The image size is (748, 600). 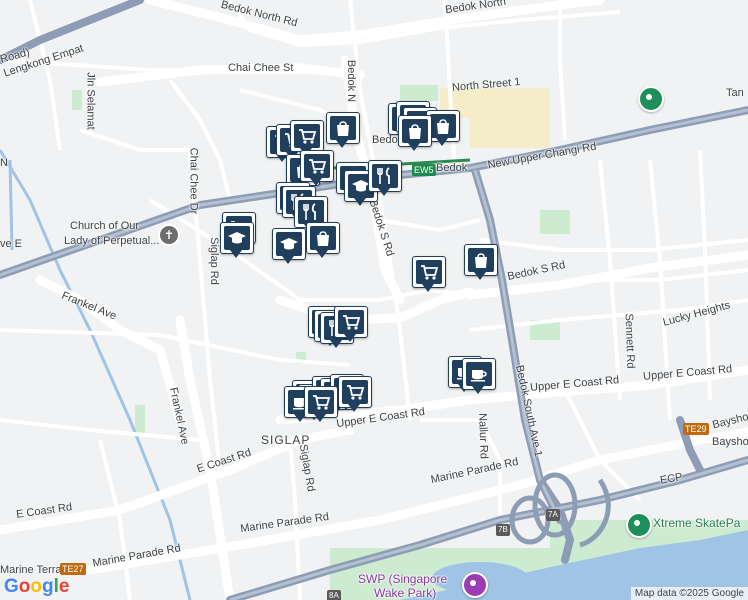 What do you see at coordinates (37, 586) in the screenshot?
I see `google-logo: Google` at bounding box center [37, 586].